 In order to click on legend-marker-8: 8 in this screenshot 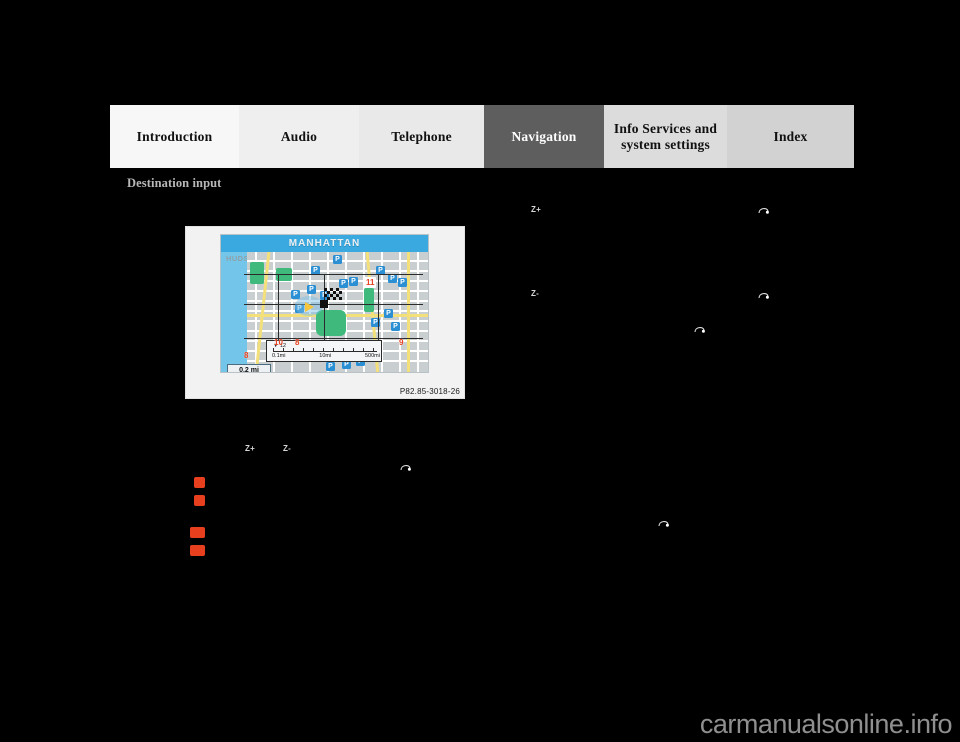, I will do `click(199, 482)`.